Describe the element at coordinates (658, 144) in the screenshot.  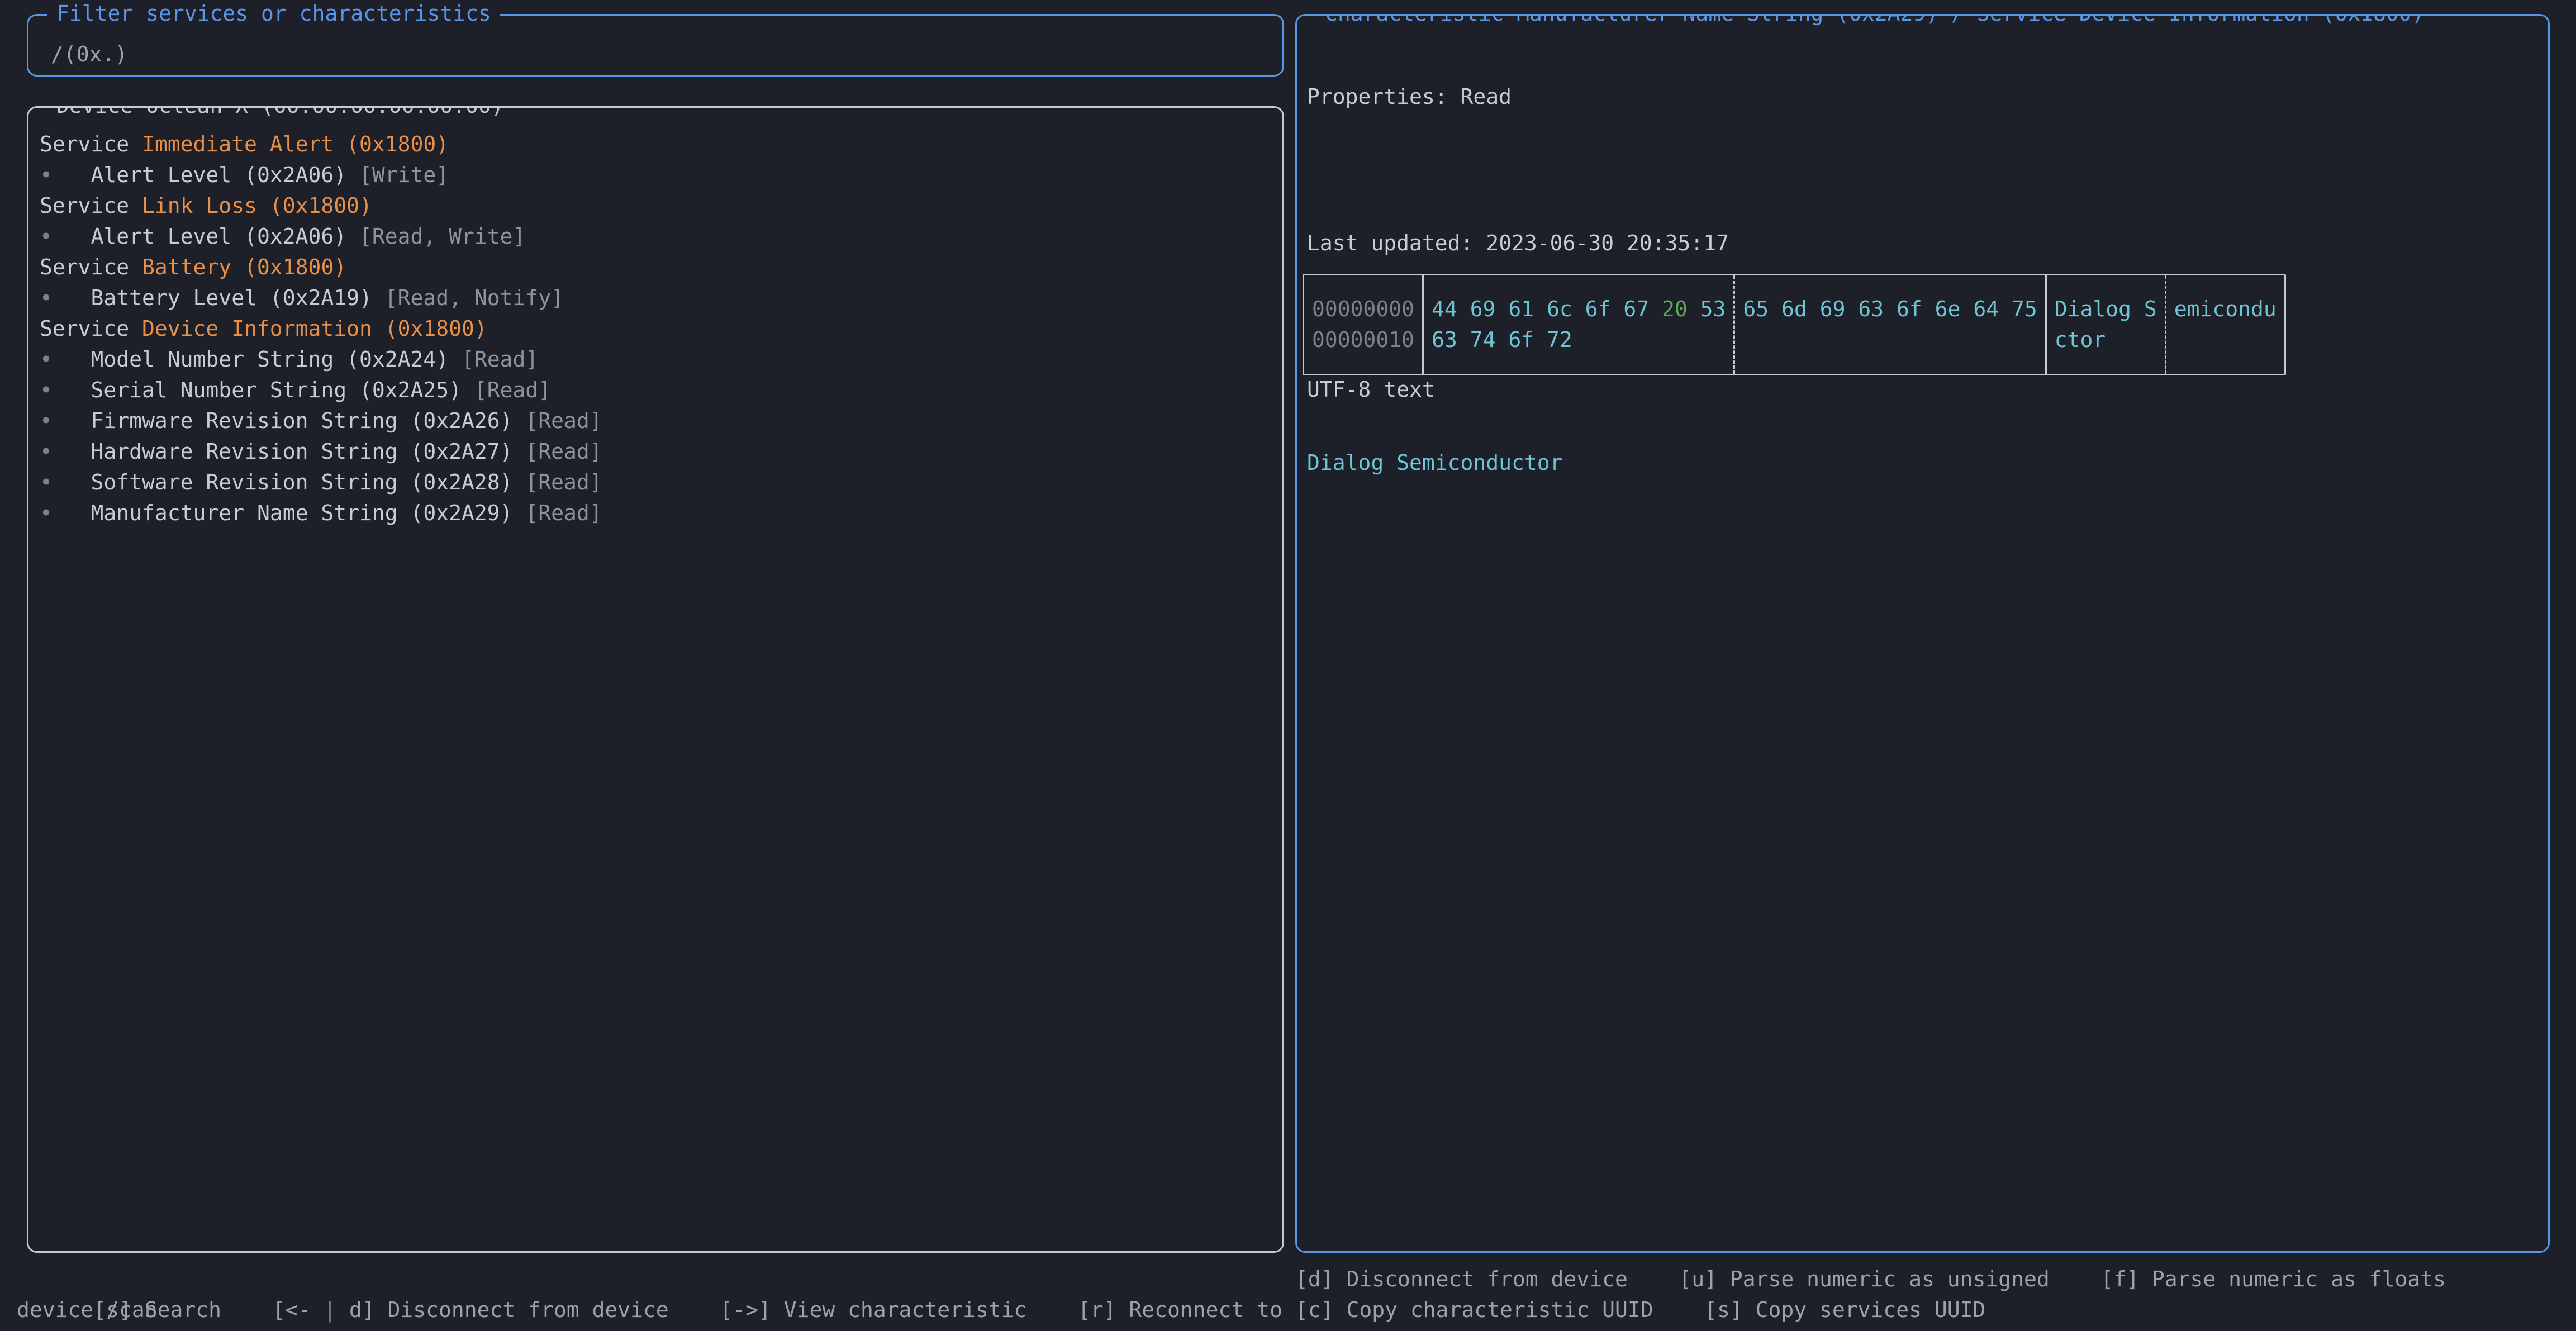
I see `service-row: Service Immediate Alert (0x1800)` at that location.